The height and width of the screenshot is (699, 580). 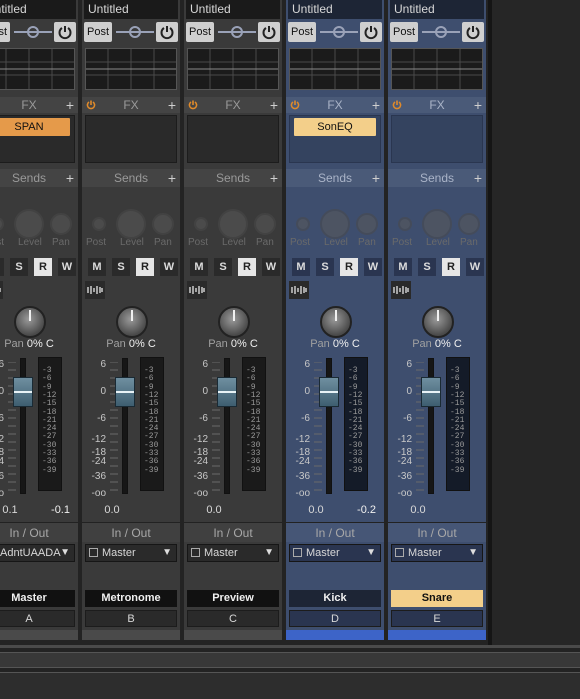 What do you see at coordinates (37, 618) in the screenshot?
I see `channel-letter: A` at bounding box center [37, 618].